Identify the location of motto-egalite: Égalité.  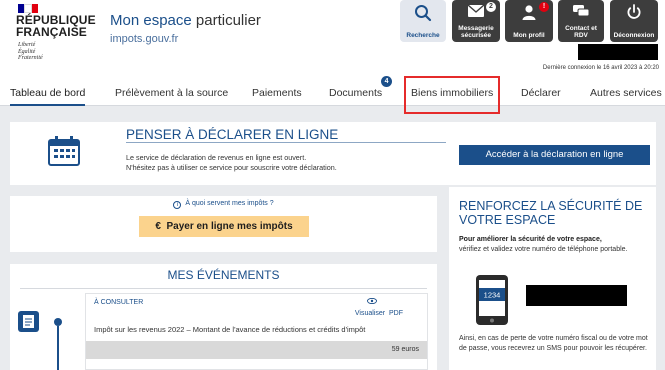
(27, 51).